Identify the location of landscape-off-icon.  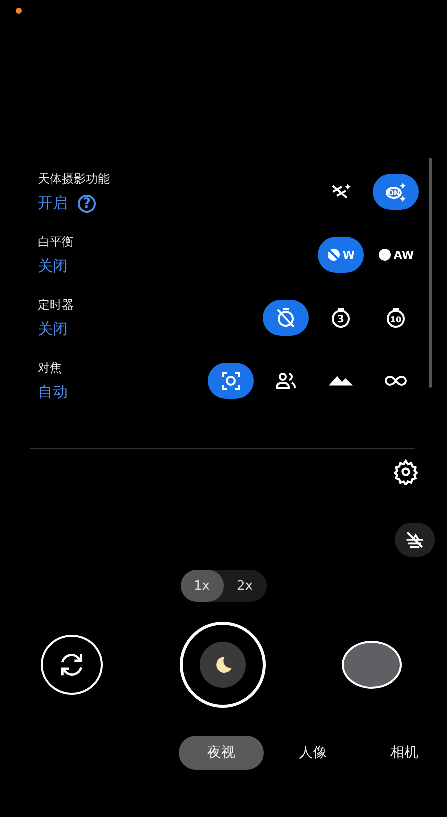
(415, 540).